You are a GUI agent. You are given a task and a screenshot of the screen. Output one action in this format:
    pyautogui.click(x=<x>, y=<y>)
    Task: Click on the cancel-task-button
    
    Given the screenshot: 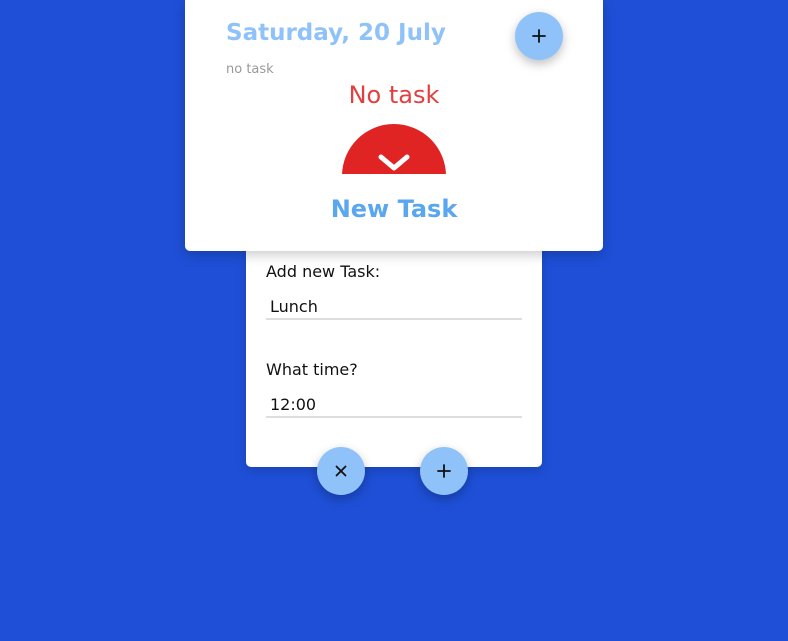 What is the action you would take?
    pyautogui.click(x=341, y=471)
    